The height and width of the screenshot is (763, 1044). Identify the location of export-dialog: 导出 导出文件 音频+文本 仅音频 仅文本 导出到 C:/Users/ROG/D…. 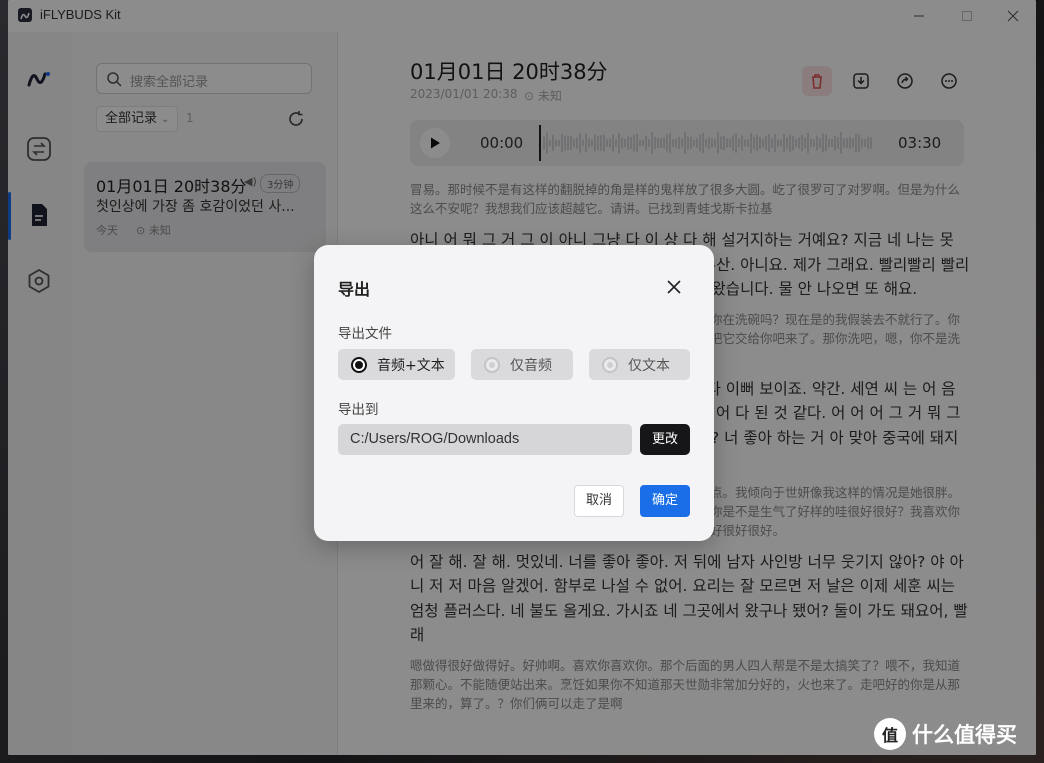
(514, 393).